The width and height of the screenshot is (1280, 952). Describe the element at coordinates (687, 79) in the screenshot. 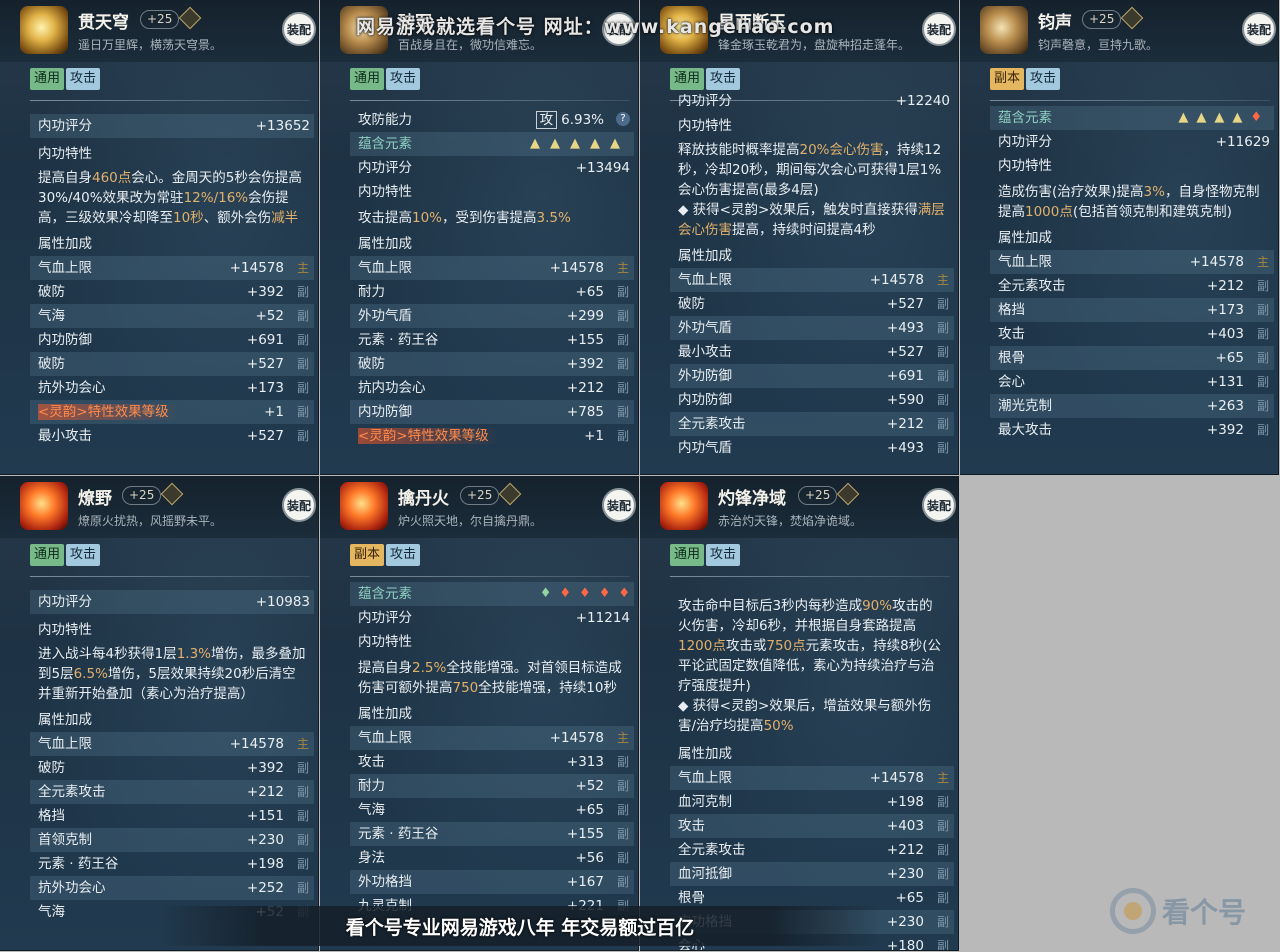

I see `tag-general: 通用` at that location.